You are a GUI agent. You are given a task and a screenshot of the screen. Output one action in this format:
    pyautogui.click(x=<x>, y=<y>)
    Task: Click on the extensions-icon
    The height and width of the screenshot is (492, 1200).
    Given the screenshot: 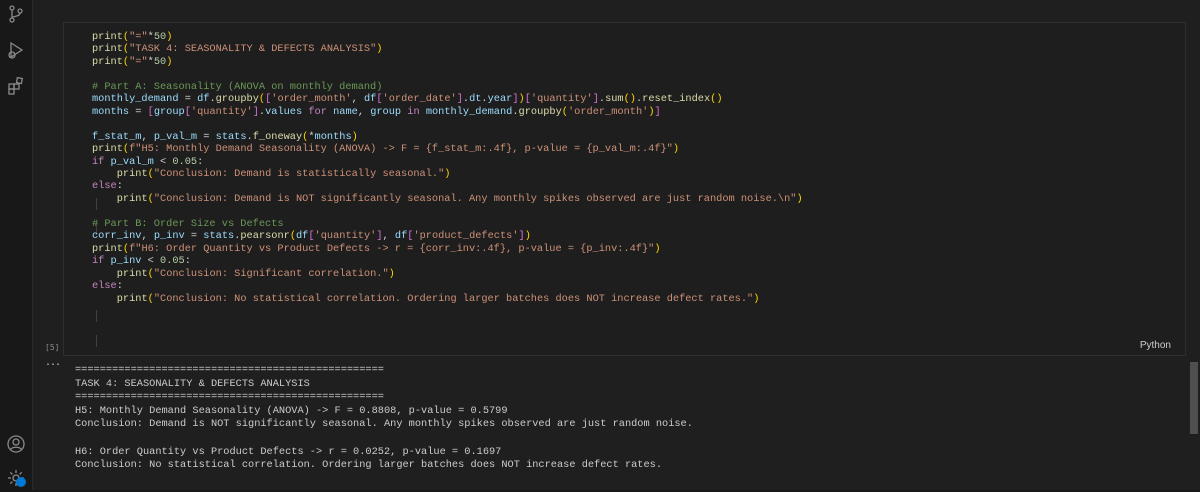 What is the action you would take?
    pyautogui.click(x=16, y=86)
    